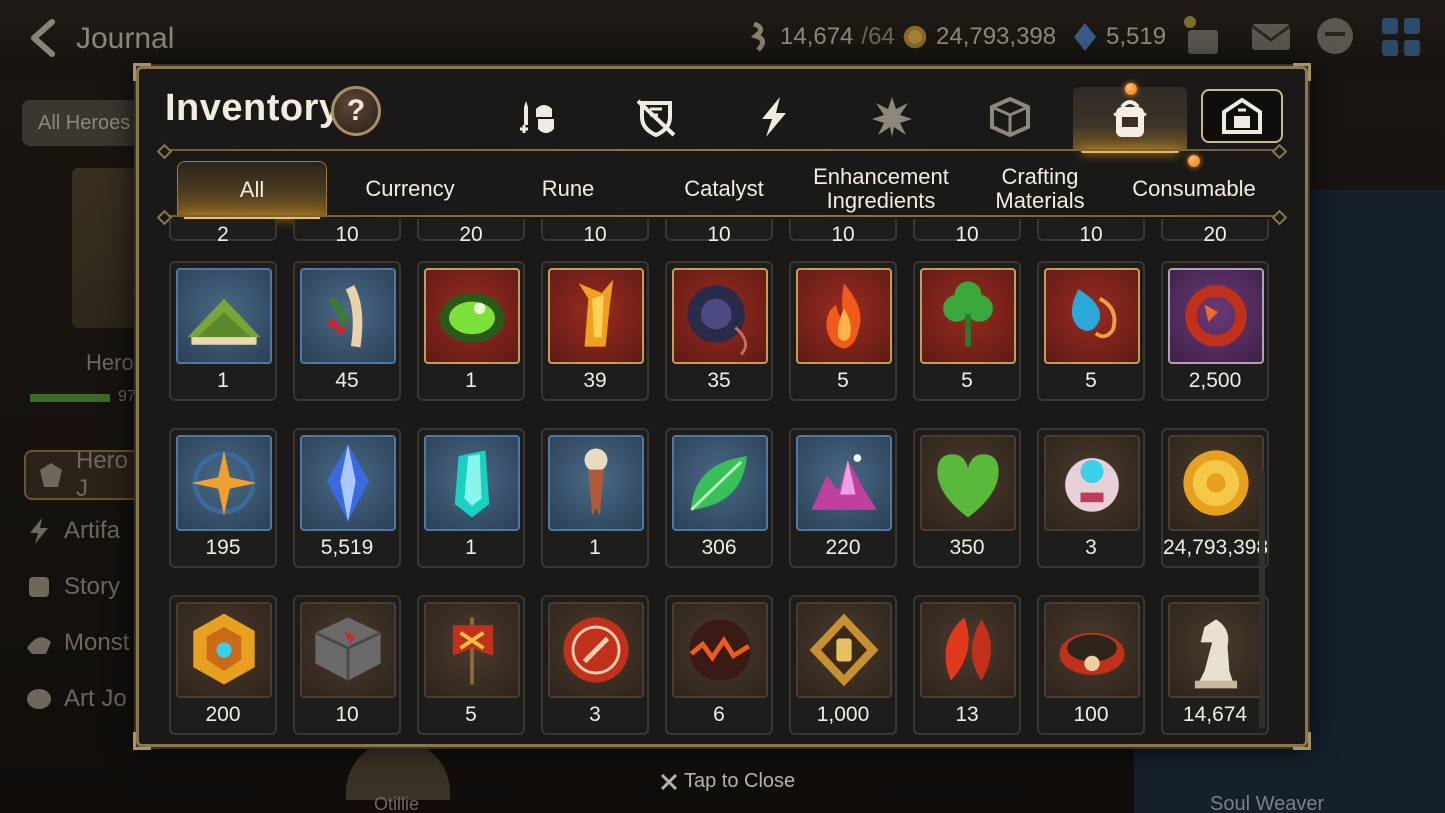  I want to click on inventory-slot: 195, so click(223, 498).